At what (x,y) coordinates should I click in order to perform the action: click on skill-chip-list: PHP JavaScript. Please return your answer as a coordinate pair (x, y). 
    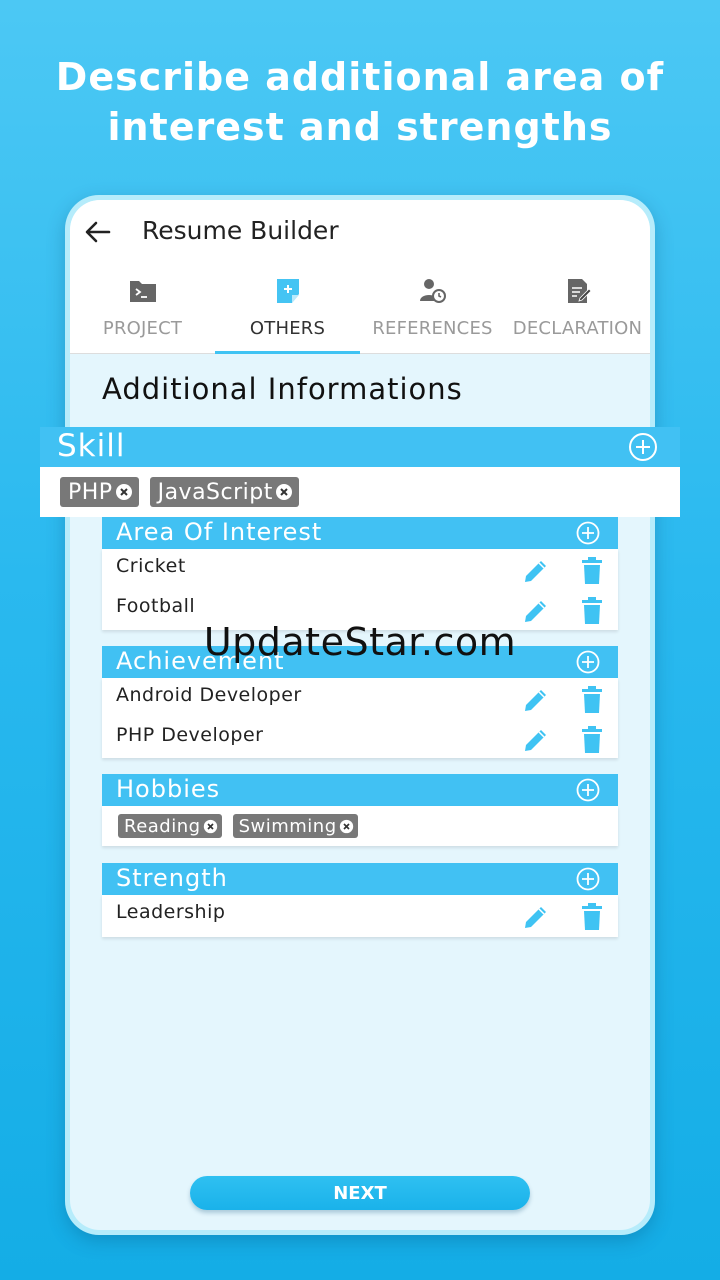
    Looking at the image, I should click on (179, 492).